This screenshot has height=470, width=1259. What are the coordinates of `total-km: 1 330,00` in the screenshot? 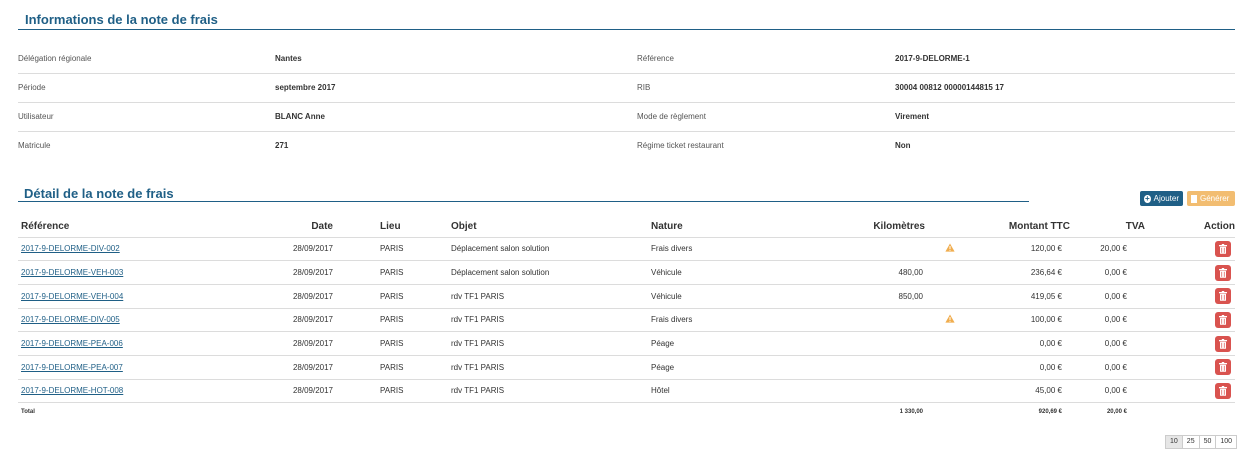 It's located at (911, 412).